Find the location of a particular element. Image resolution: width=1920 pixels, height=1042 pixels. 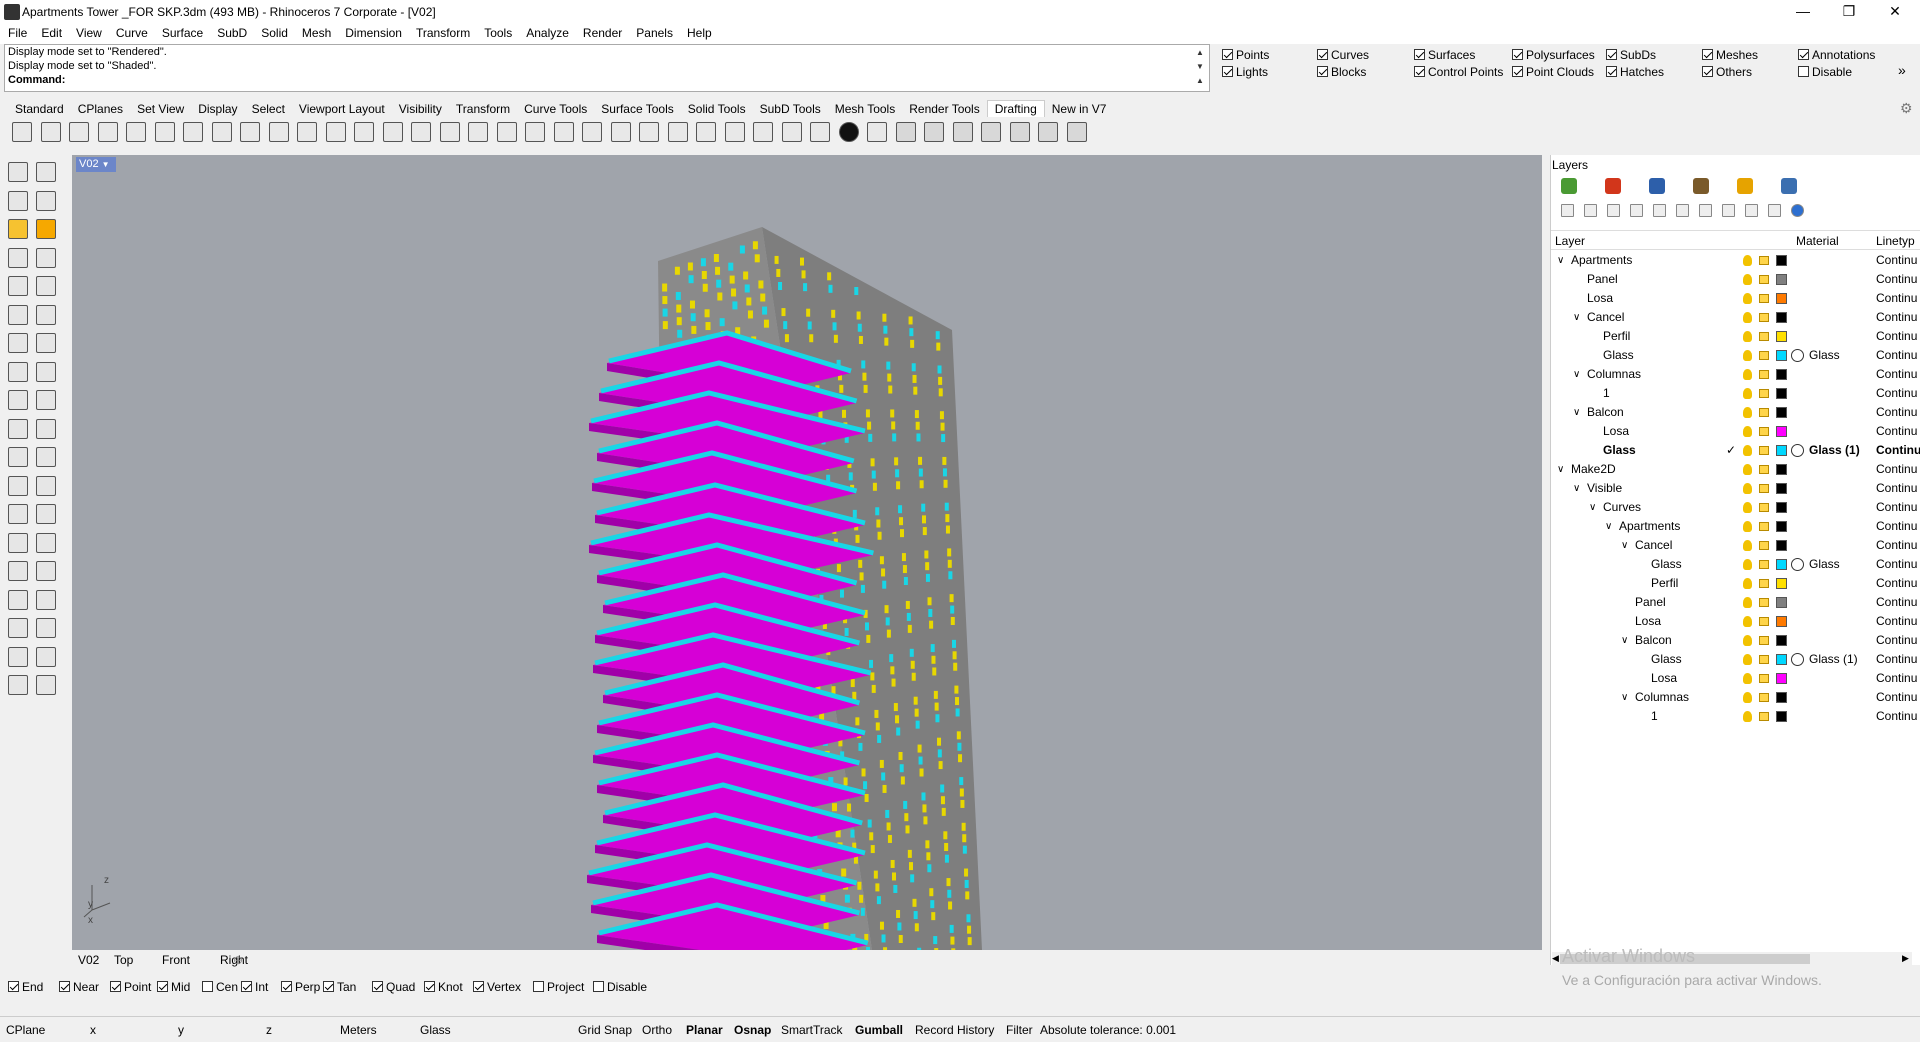

minimize-button: — is located at coordinates (1803, 12).